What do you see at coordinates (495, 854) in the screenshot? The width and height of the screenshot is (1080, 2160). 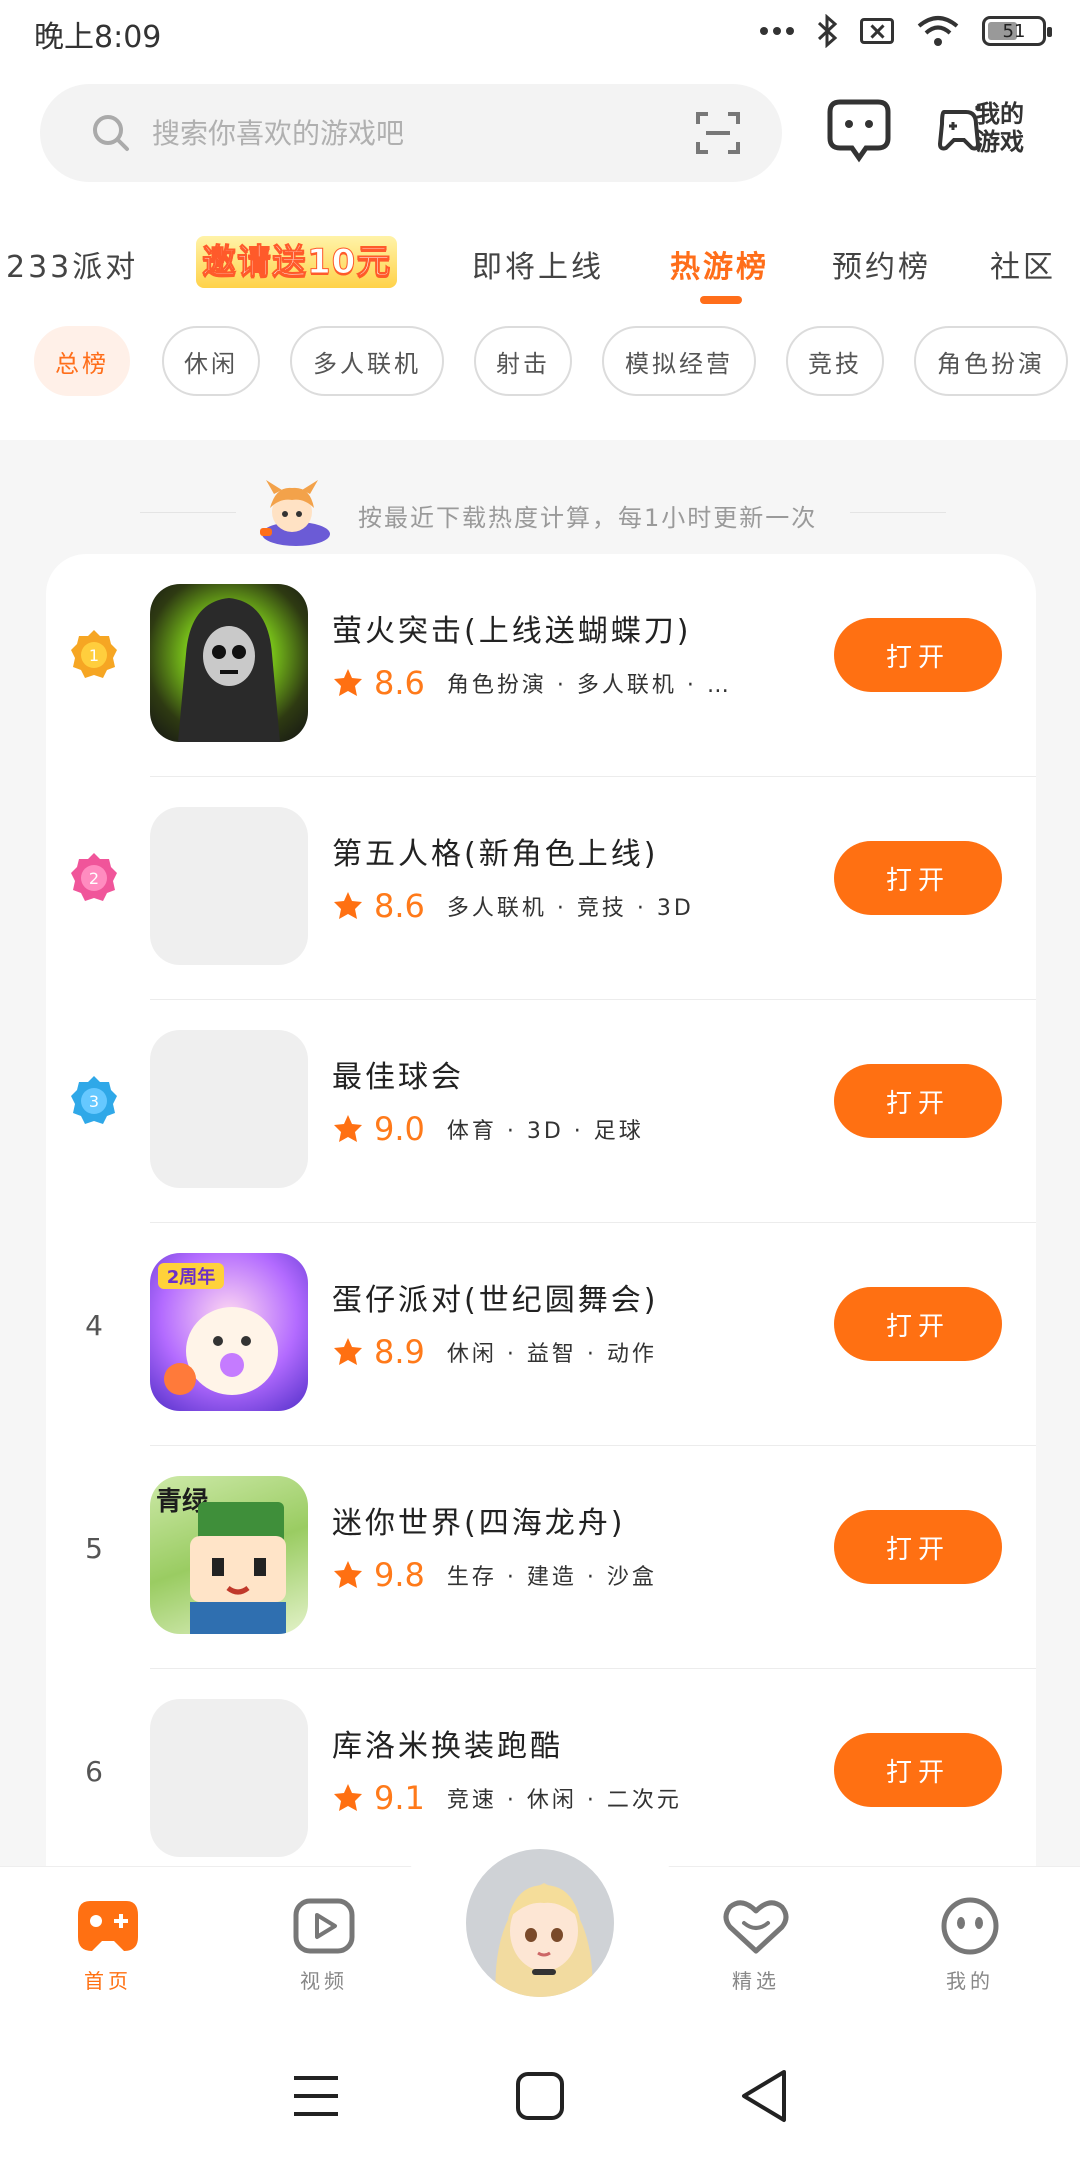 I see `game-title: 第五人格(新角色上线)` at bounding box center [495, 854].